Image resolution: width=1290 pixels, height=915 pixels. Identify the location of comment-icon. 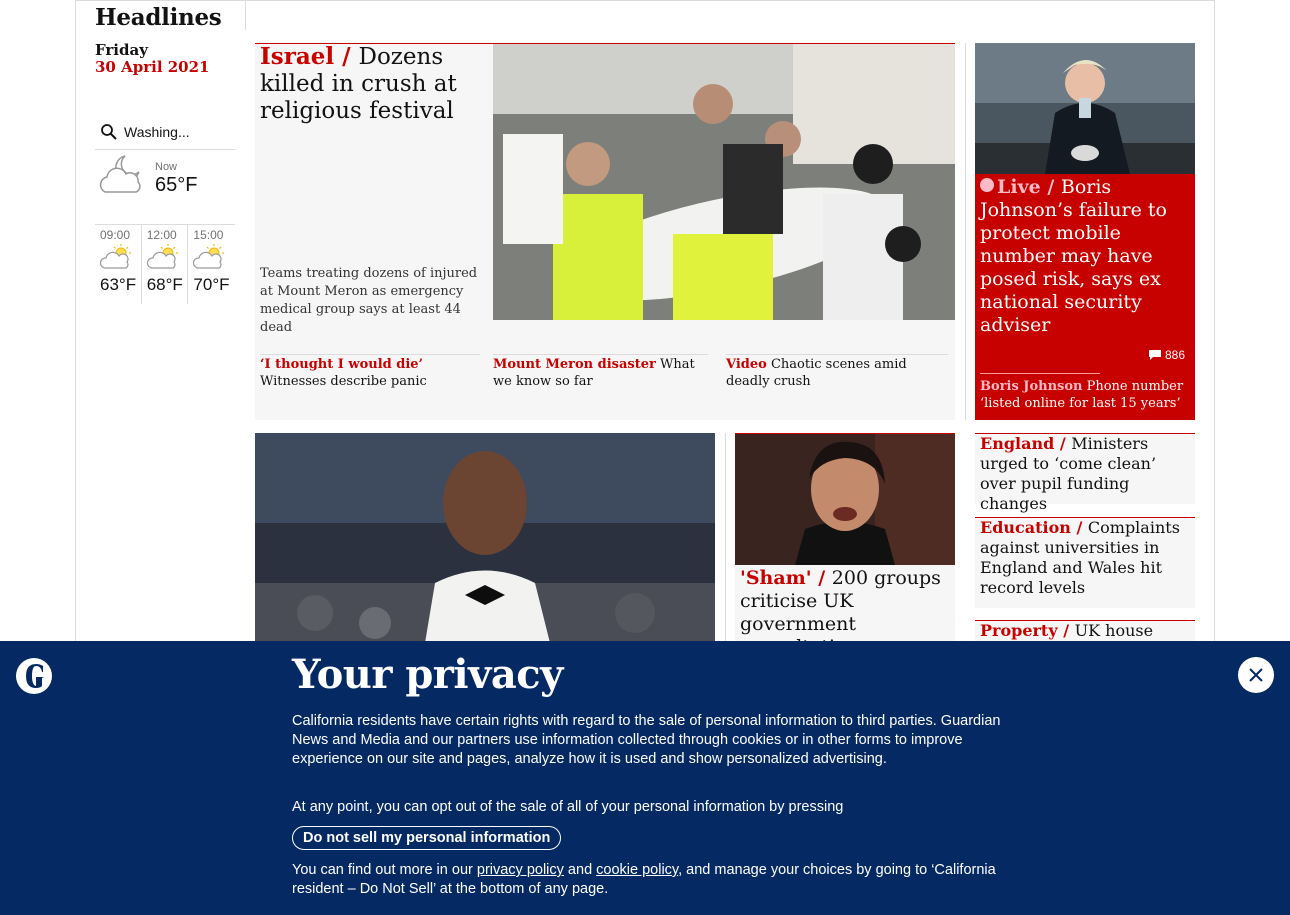
(1154, 355).